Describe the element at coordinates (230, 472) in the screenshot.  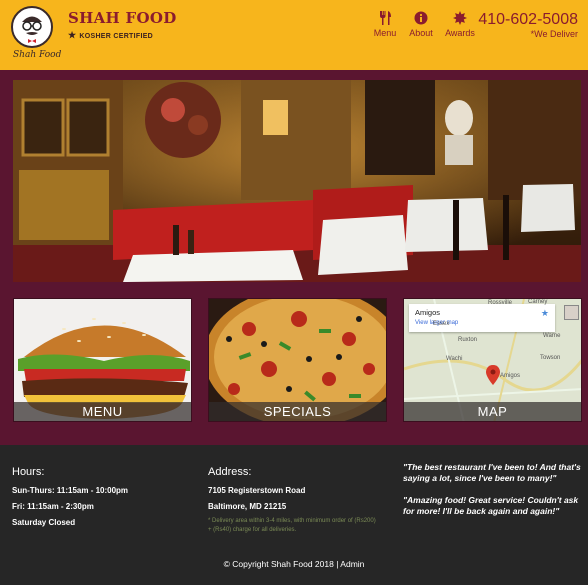
I see `address-heading: Address:` at that location.